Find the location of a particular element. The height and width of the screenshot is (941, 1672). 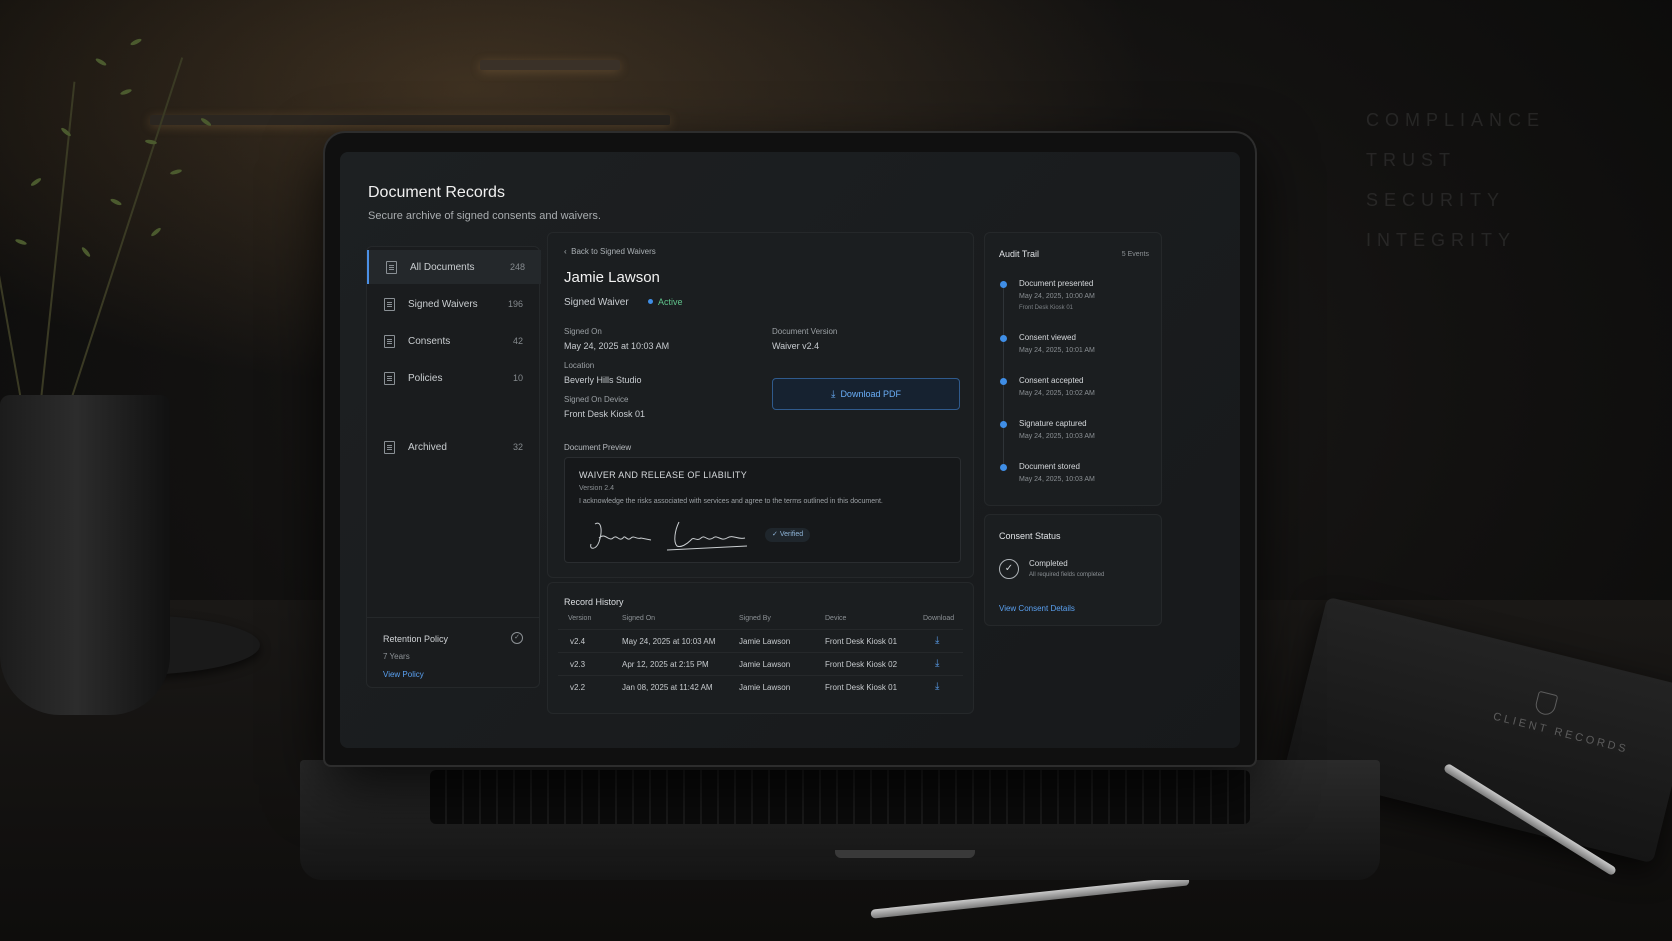

timeline-line is located at coordinates (1003, 373).